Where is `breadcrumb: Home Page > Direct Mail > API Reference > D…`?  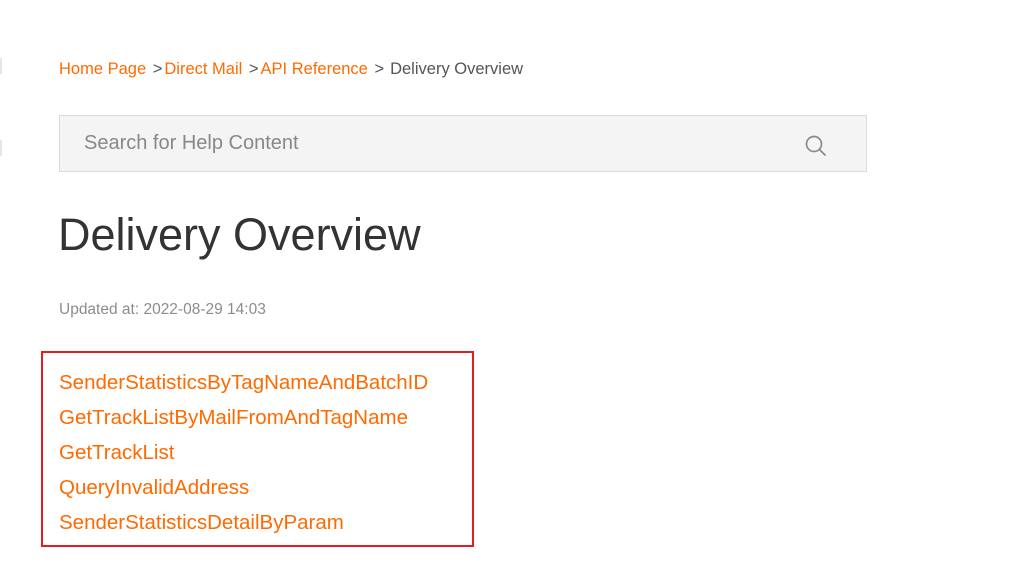
breadcrumb: Home Page > Direct Mail > API Reference > D… is located at coordinates (291, 69).